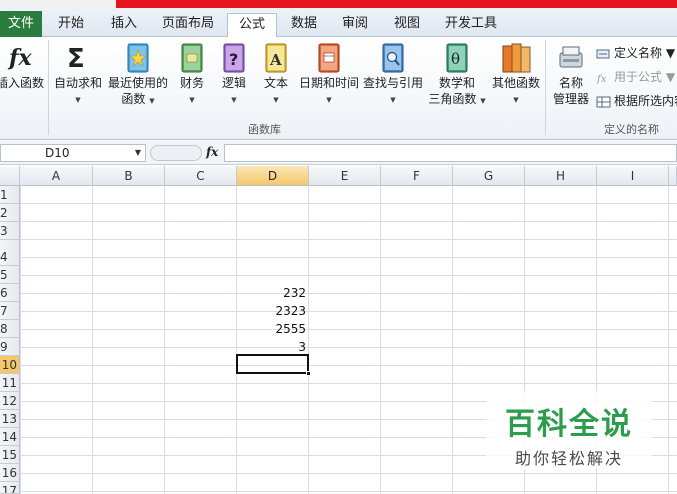  What do you see at coordinates (22, 83) in the screenshot?
I see `insert-function-label: 插入函数` at bounding box center [22, 83].